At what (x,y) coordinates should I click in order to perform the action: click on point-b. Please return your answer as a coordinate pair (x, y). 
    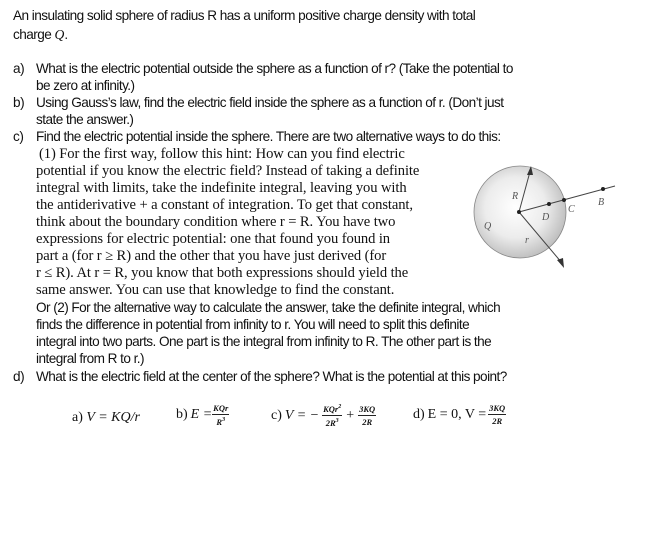
    Looking at the image, I should click on (603, 189).